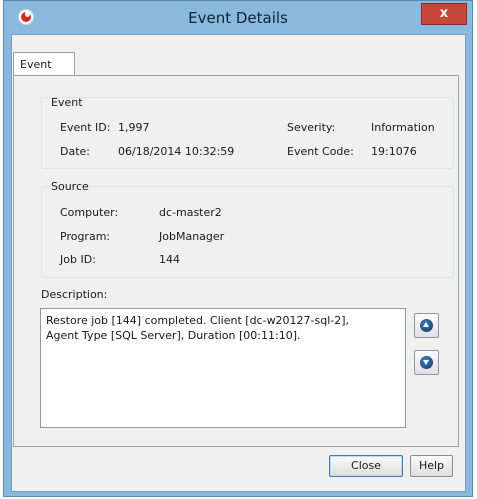 This screenshot has width=477, height=499. What do you see at coordinates (176, 151) in the screenshot?
I see `date-value: 06/18/2014 10:32:59` at bounding box center [176, 151].